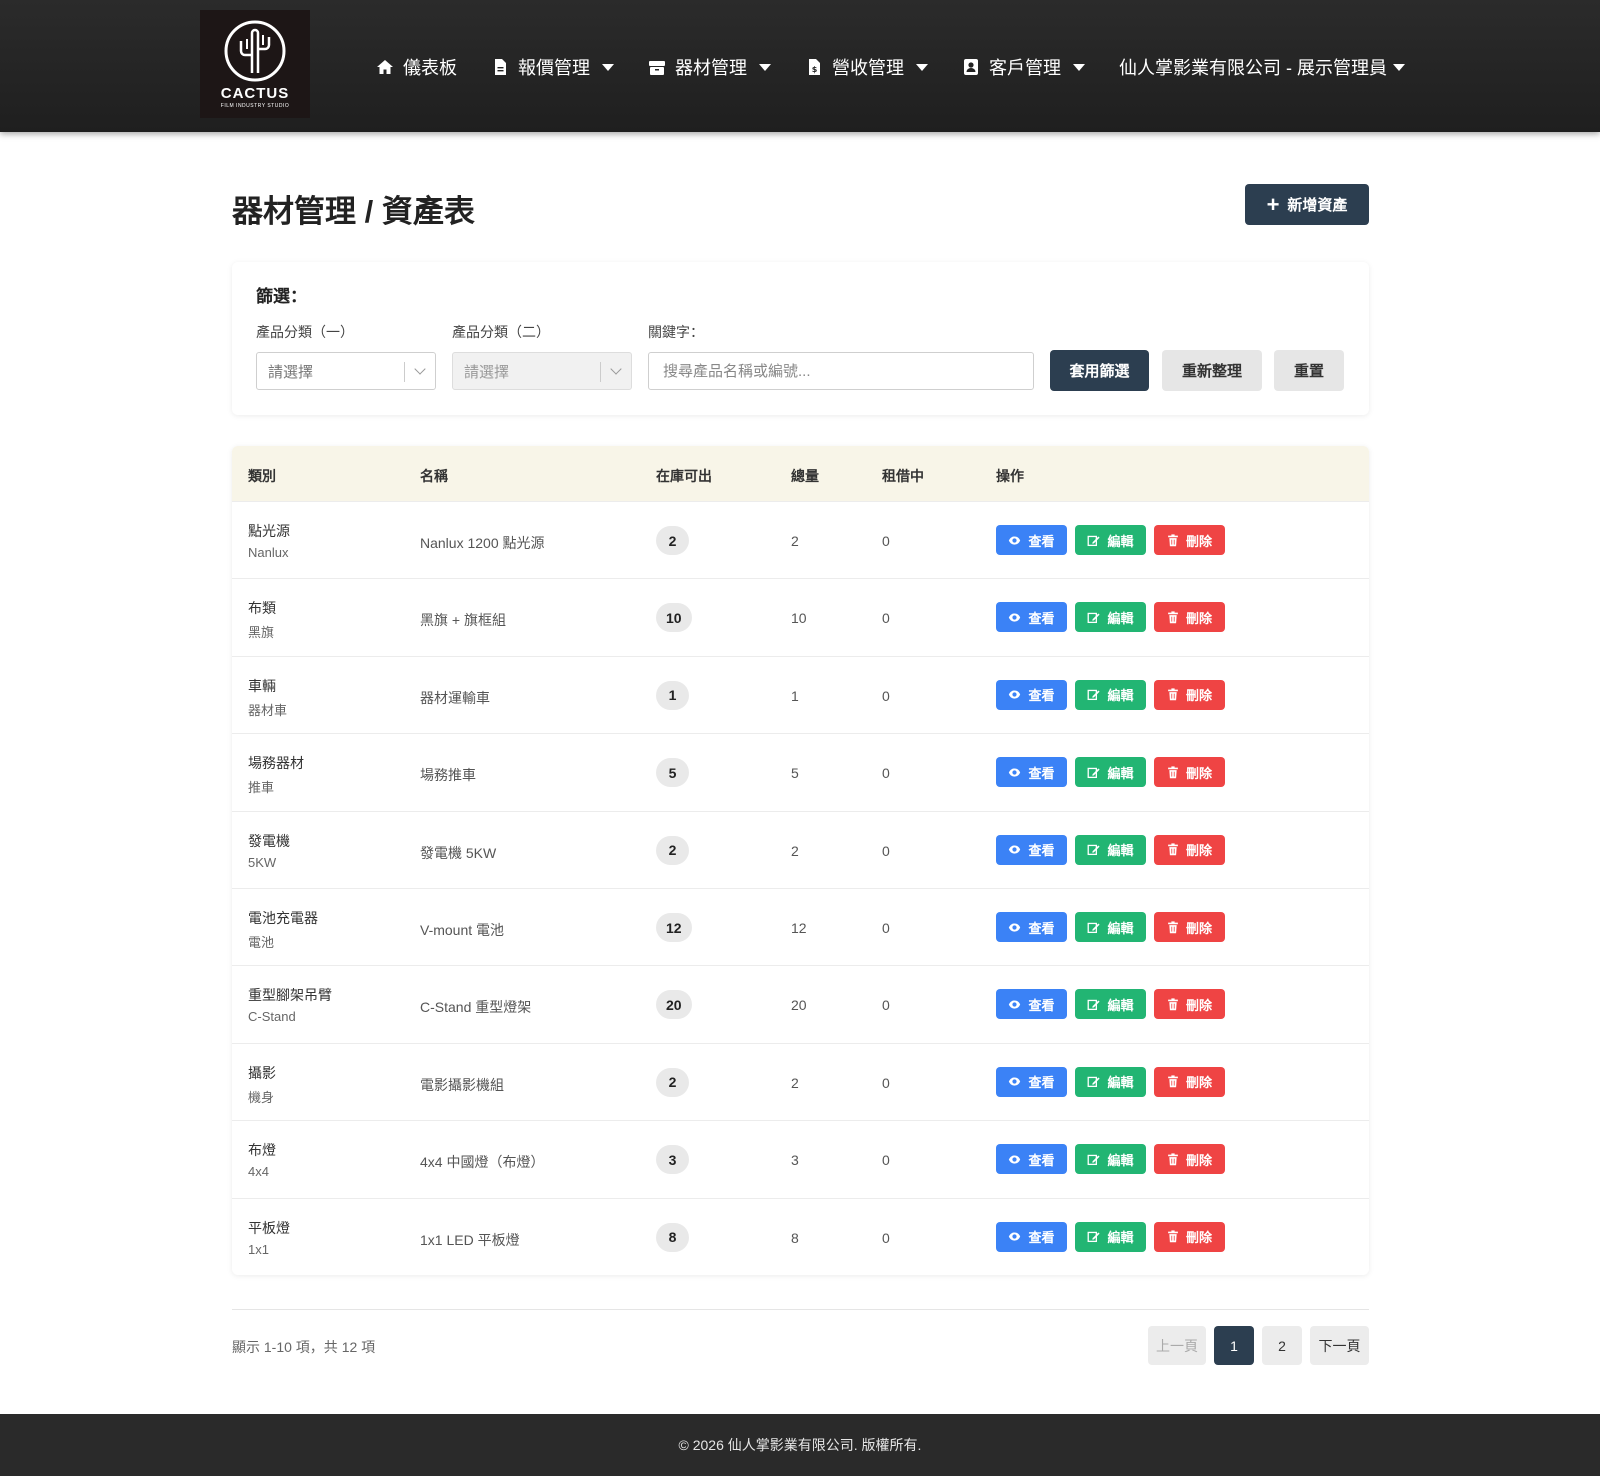 Image resolution: width=1600 pixels, height=1476 pixels. Describe the element at coordinates (346, 371) in the screenshot. I see `category1-select: 請選擇` at that location.